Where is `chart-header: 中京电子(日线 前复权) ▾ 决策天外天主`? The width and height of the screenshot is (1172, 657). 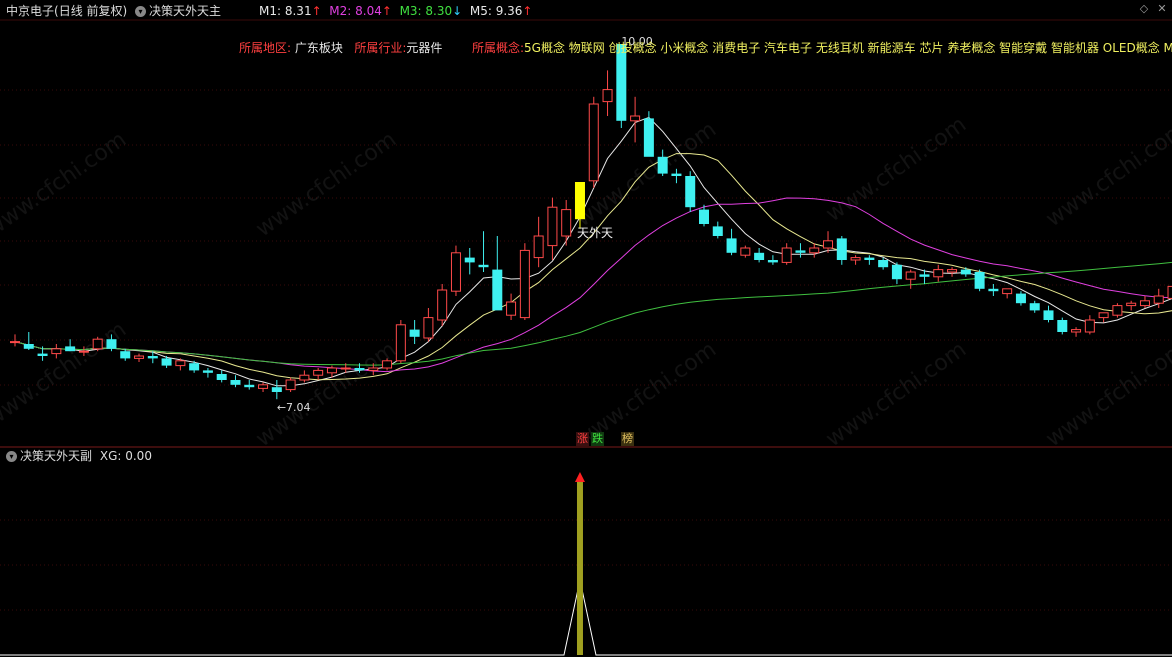 chart-header: 中京电子(日线 前复权) ▾ 决策天外天主 is located at coordinates (113, 11).